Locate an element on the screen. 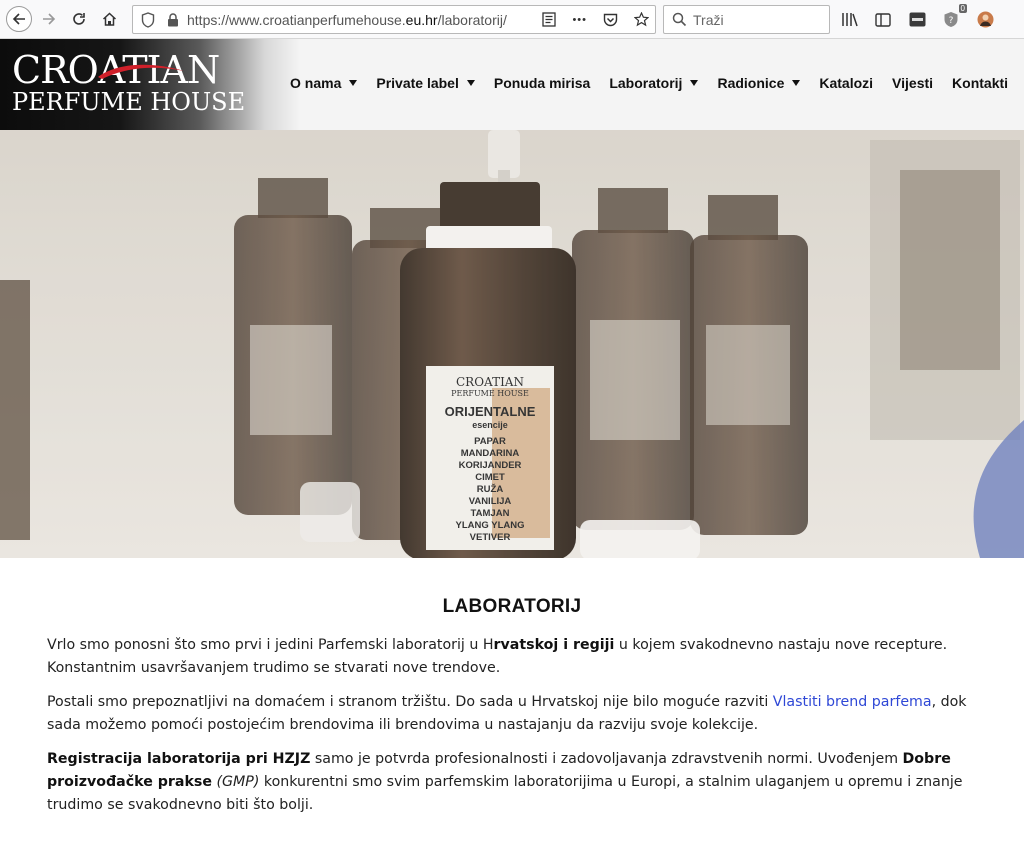 The image size is (1024, 842). arrow-right-icon is located at coordinates (49, 19).